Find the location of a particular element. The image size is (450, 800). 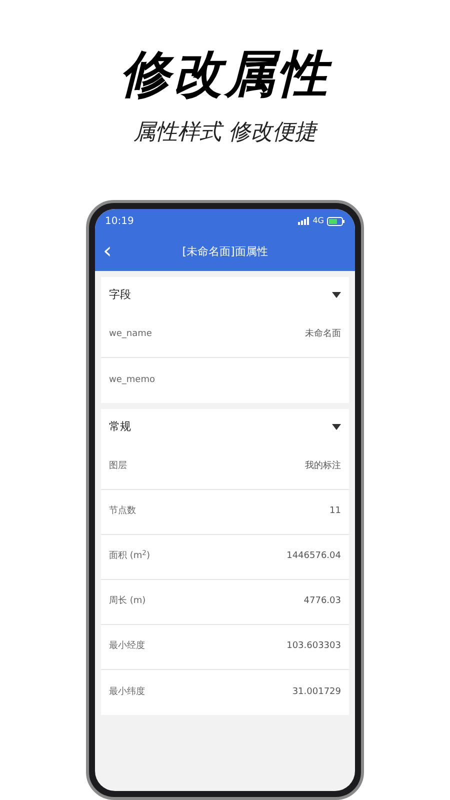

field-label: 面积 (m$^{2}$) is located at coordinates (129, 557).